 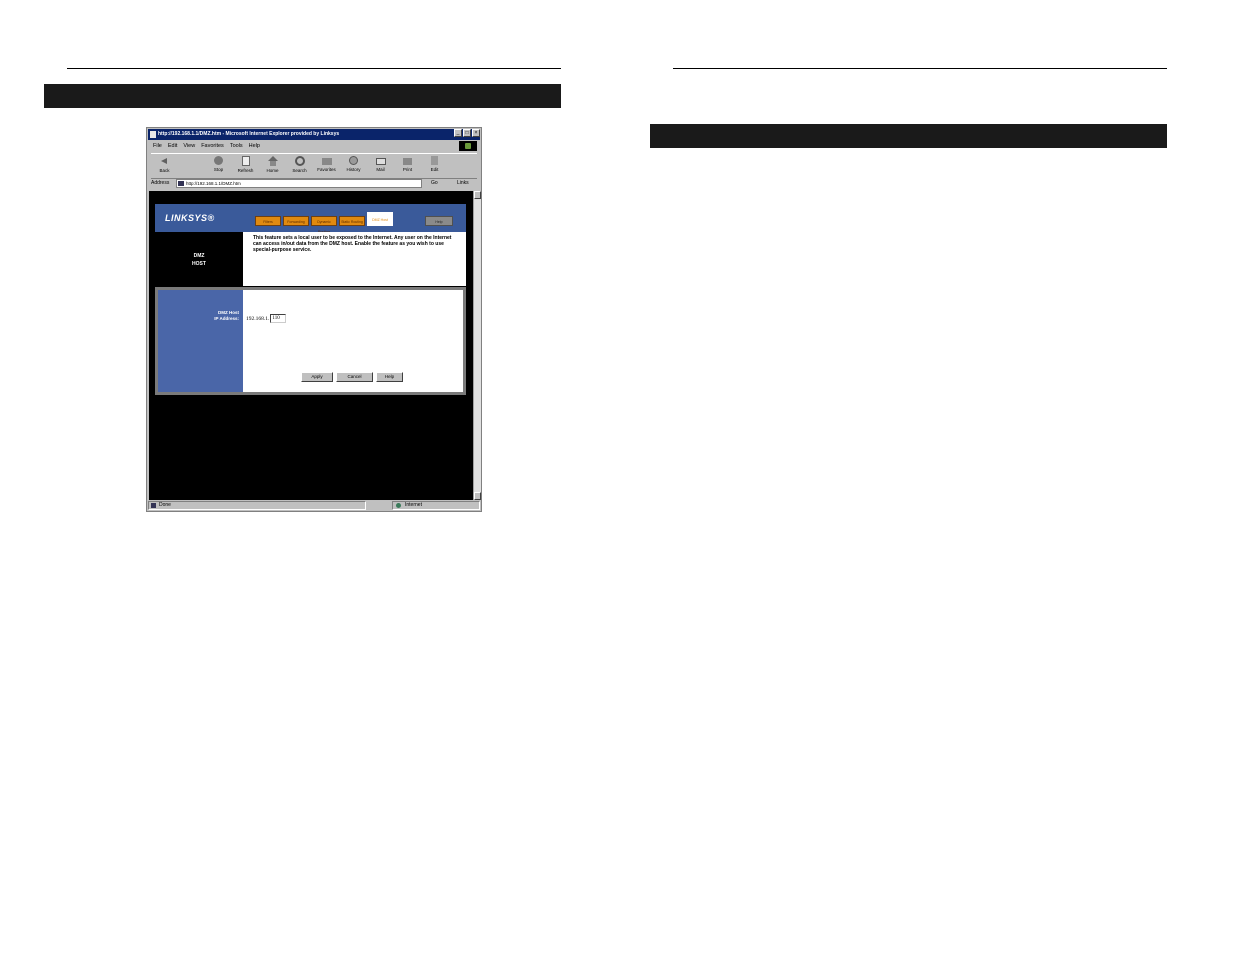 What do you see at coordinates (226, 318) in the screenshot?
I see `field-label-line2: IP Address:` at bounding box center [226, 318].